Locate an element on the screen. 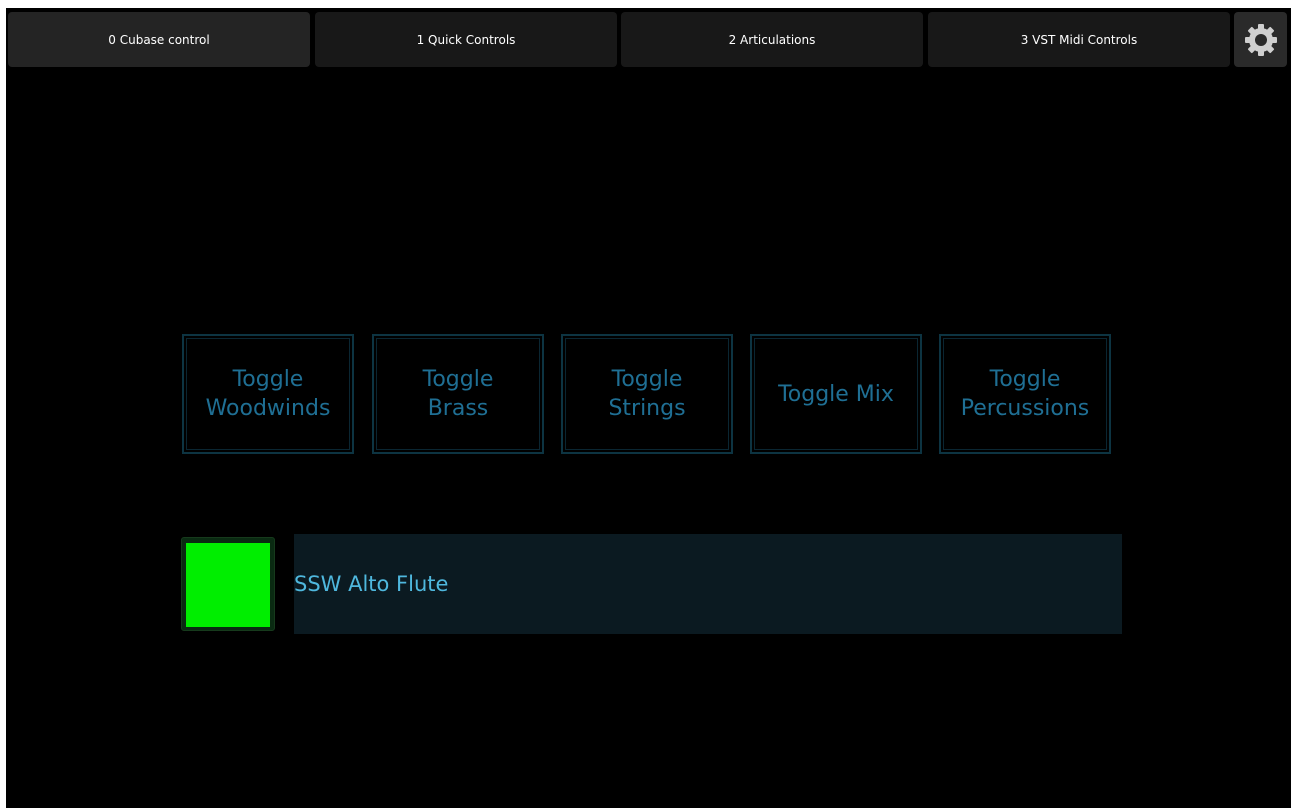 The height and width of the screenshot is (808, 1297). tab-label: 1 Quick Controls is located at coordinates (466, 39).